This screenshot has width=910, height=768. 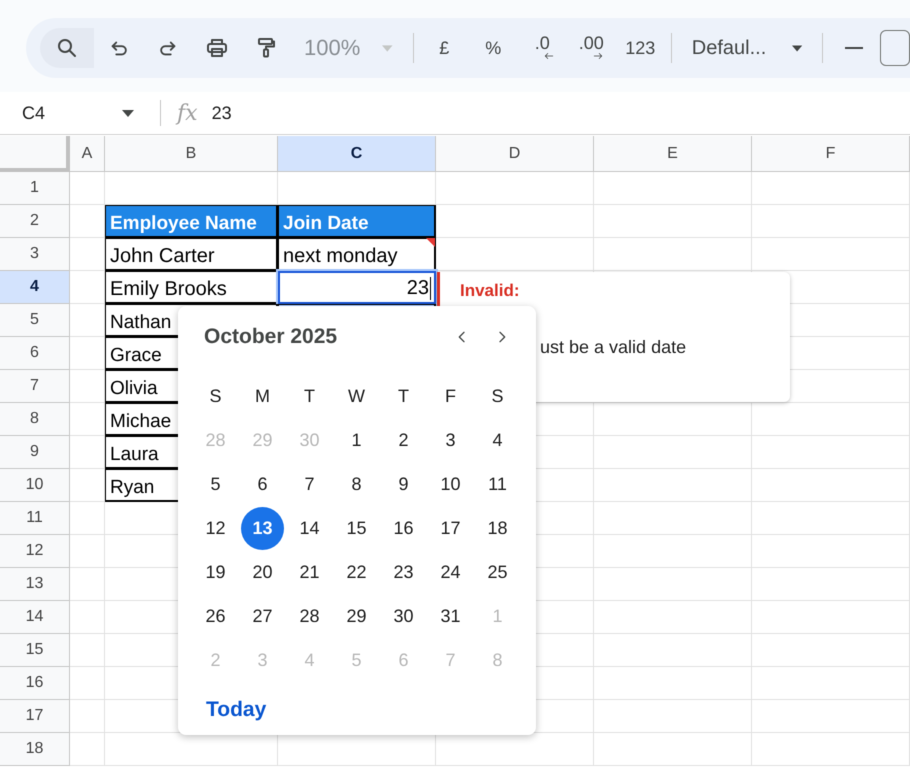 I want to click on calendar-day: 30, so click(x=403, y=616).